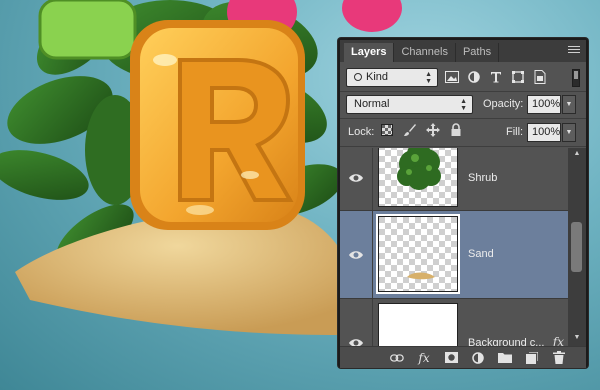 The image size is (600, 390). I want to click on fill-label: Fill:, so click(515, 132).